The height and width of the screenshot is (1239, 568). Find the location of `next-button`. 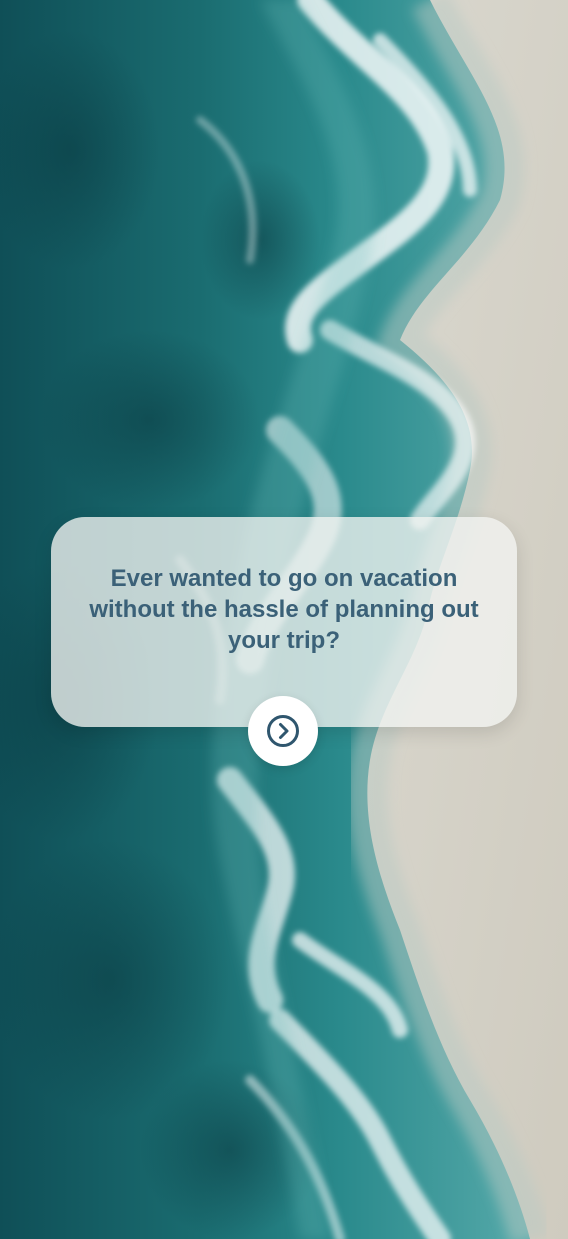

next-button is located at coordinates (283, 731).